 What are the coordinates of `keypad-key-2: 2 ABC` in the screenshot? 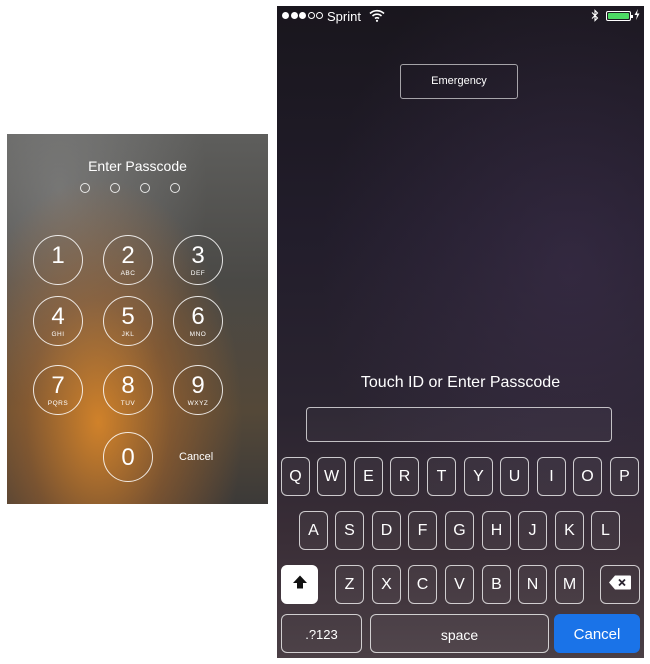 It's located at (128, 260).